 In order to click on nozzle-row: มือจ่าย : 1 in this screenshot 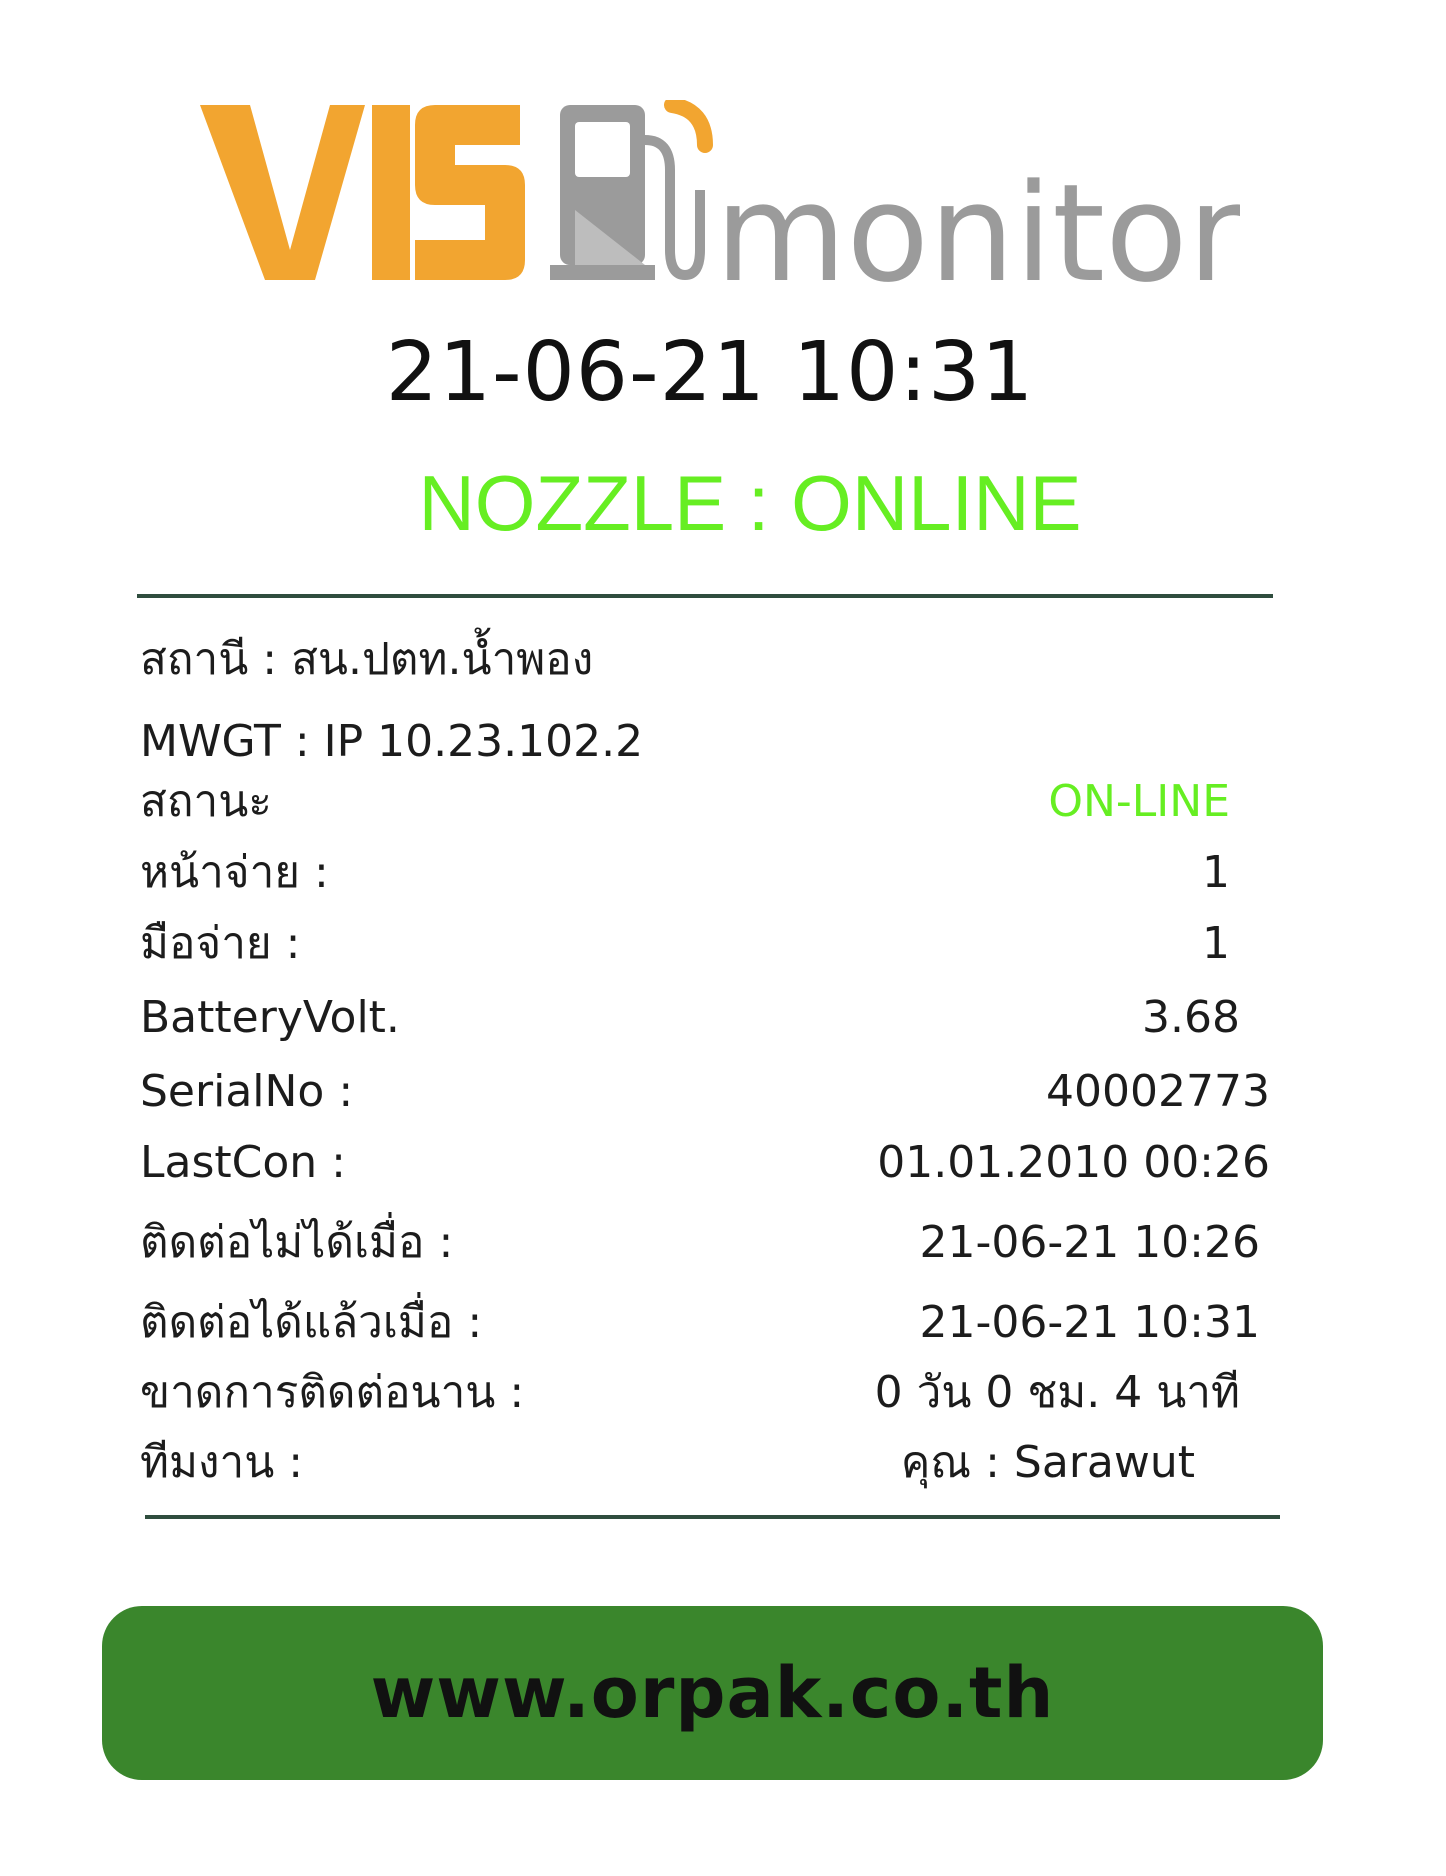, I will do `click(710, 944)`.